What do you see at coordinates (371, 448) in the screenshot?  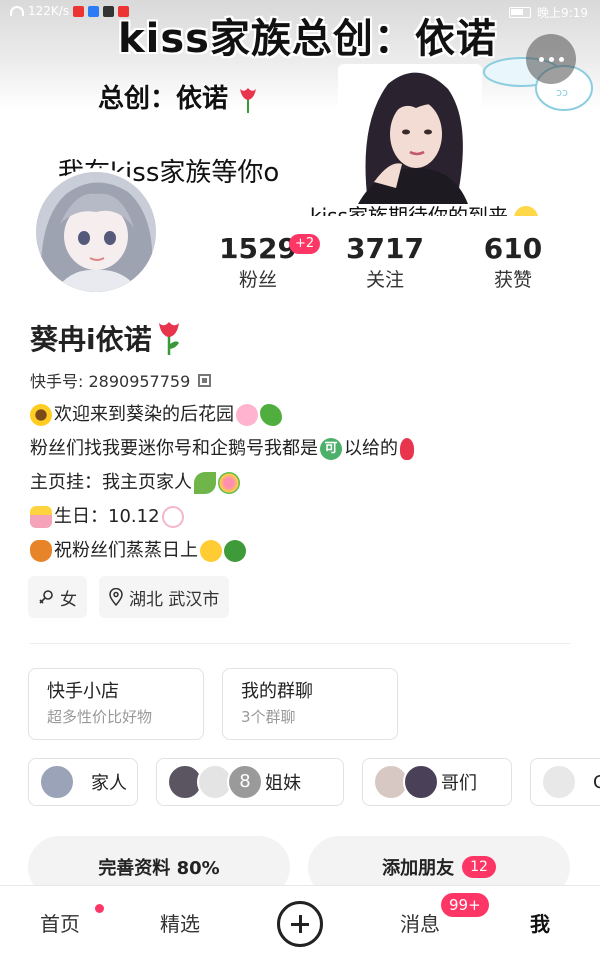 I see `bio-line-text: 以给的` at bounding box center [371, 448].